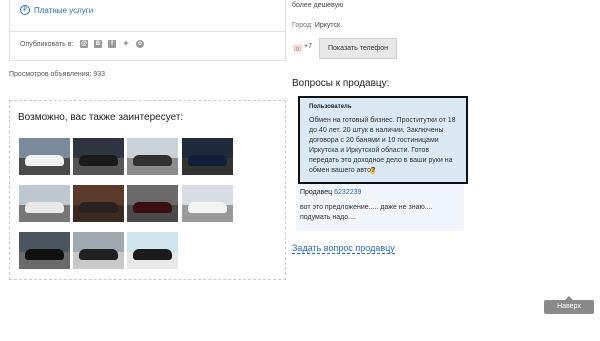 Image resolution: width=600 pixels, height=341 pixels. I want to click on answer-header: Продавец 6232239, so click(330, 192).